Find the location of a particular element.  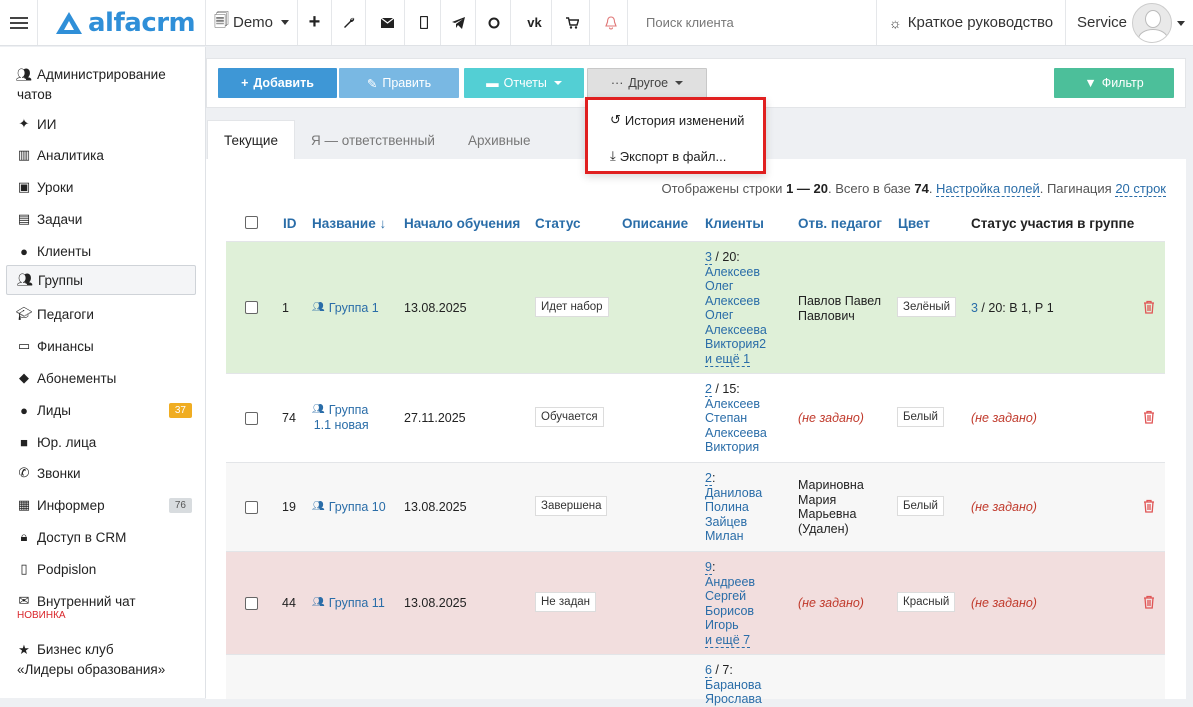

menu-item-history: ↺ История изменений is located at coordinates (677, 120).